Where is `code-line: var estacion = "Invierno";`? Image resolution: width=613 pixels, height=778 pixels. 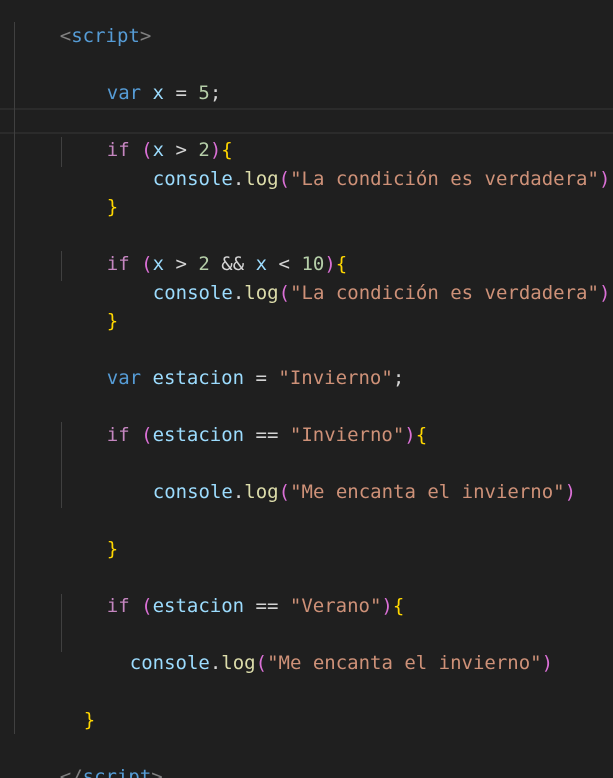
code-line: var estacion = "Invierno"; is located at coordinates (233, 362).